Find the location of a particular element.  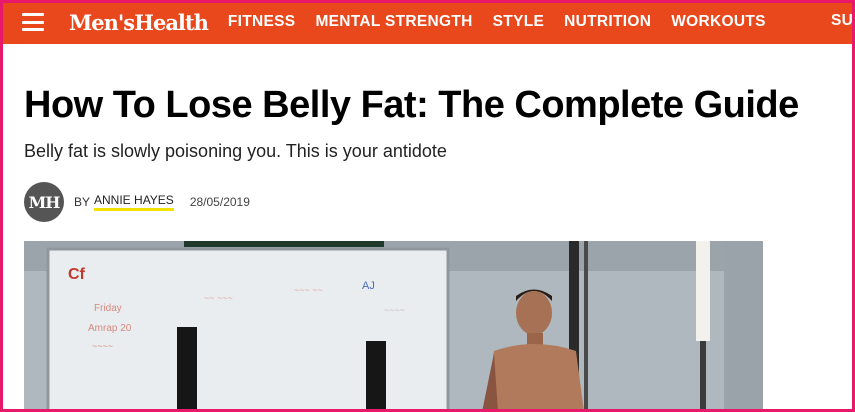

hamburger-menu-icon is located at coordinates (33, 22).